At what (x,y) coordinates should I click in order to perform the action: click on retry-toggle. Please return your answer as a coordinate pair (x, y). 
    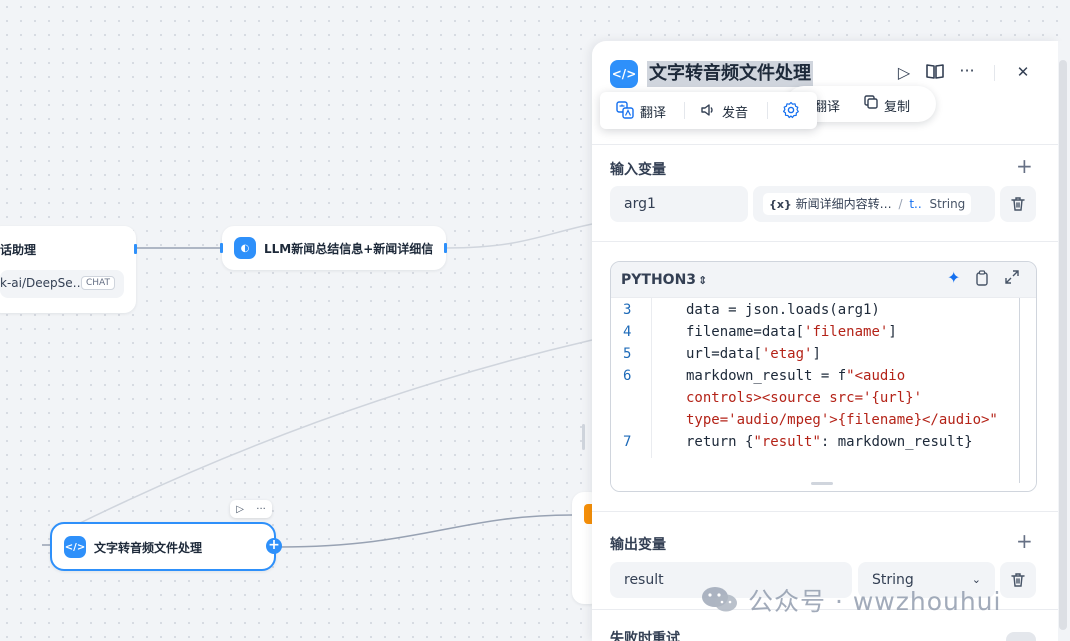
    Looking at the image, I should click on (1021, 636).